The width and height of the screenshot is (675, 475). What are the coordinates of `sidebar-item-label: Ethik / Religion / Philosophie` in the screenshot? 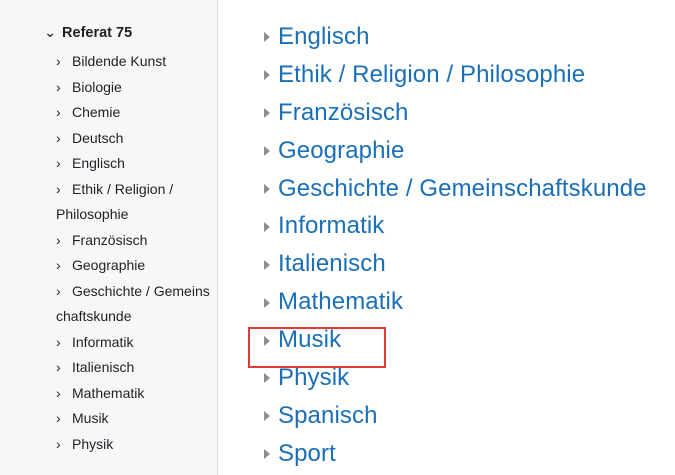 It's located at (115, 201).